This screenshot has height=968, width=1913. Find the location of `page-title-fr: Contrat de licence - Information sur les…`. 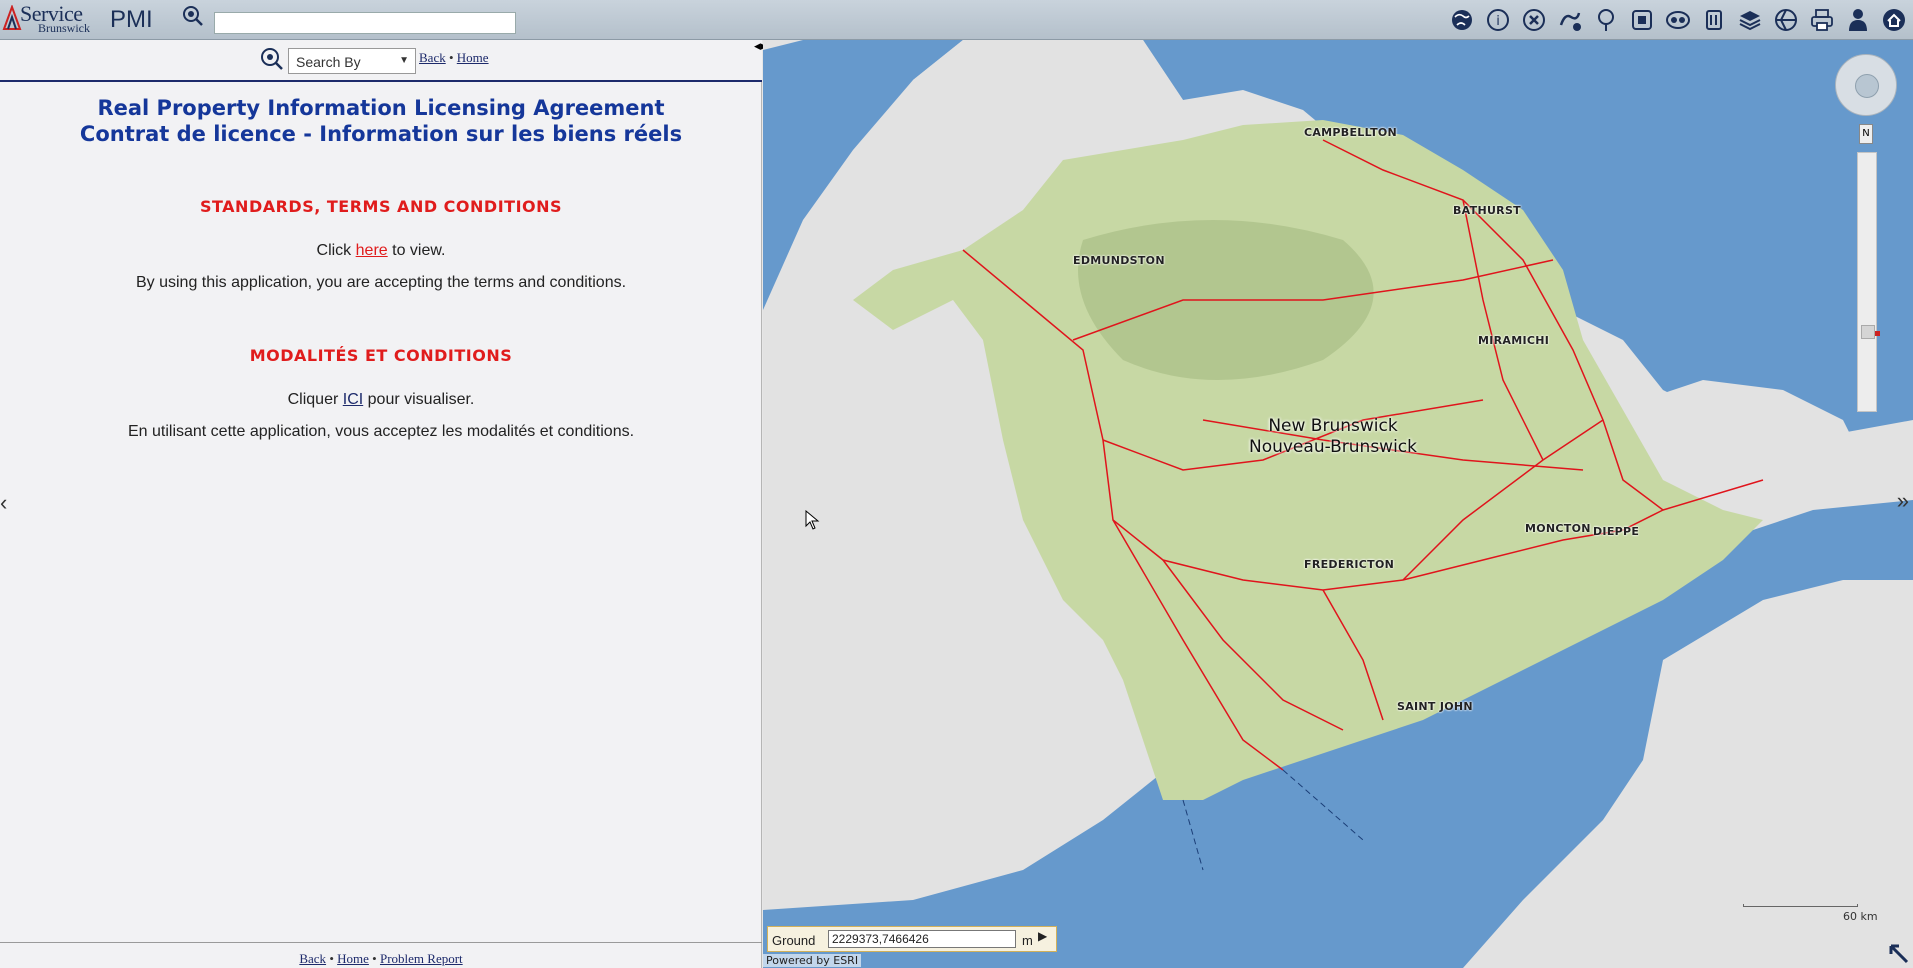

page-title-fr: Contrat de licence - Information sur les… is located at coordinates (381, 134).